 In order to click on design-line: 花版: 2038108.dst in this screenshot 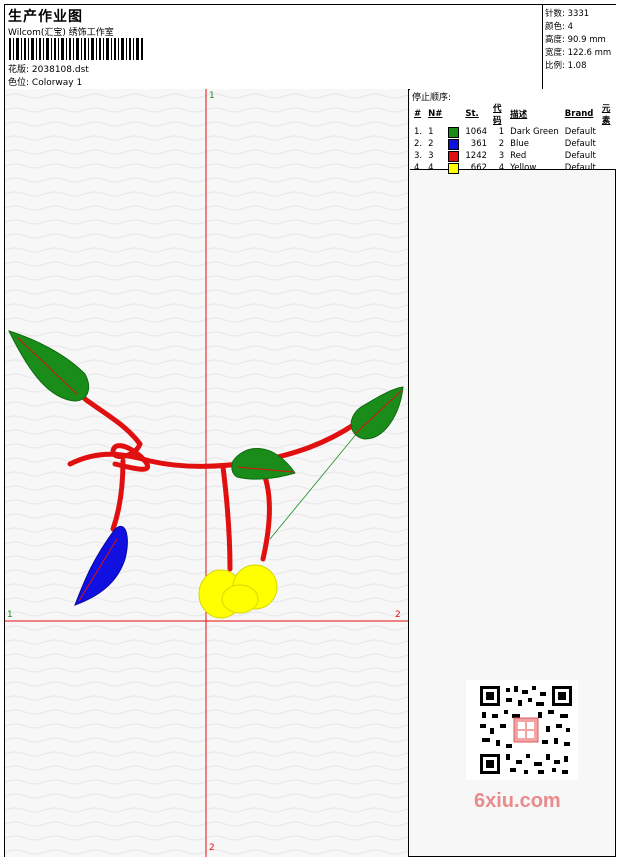, I will do `click(48, 68)`.